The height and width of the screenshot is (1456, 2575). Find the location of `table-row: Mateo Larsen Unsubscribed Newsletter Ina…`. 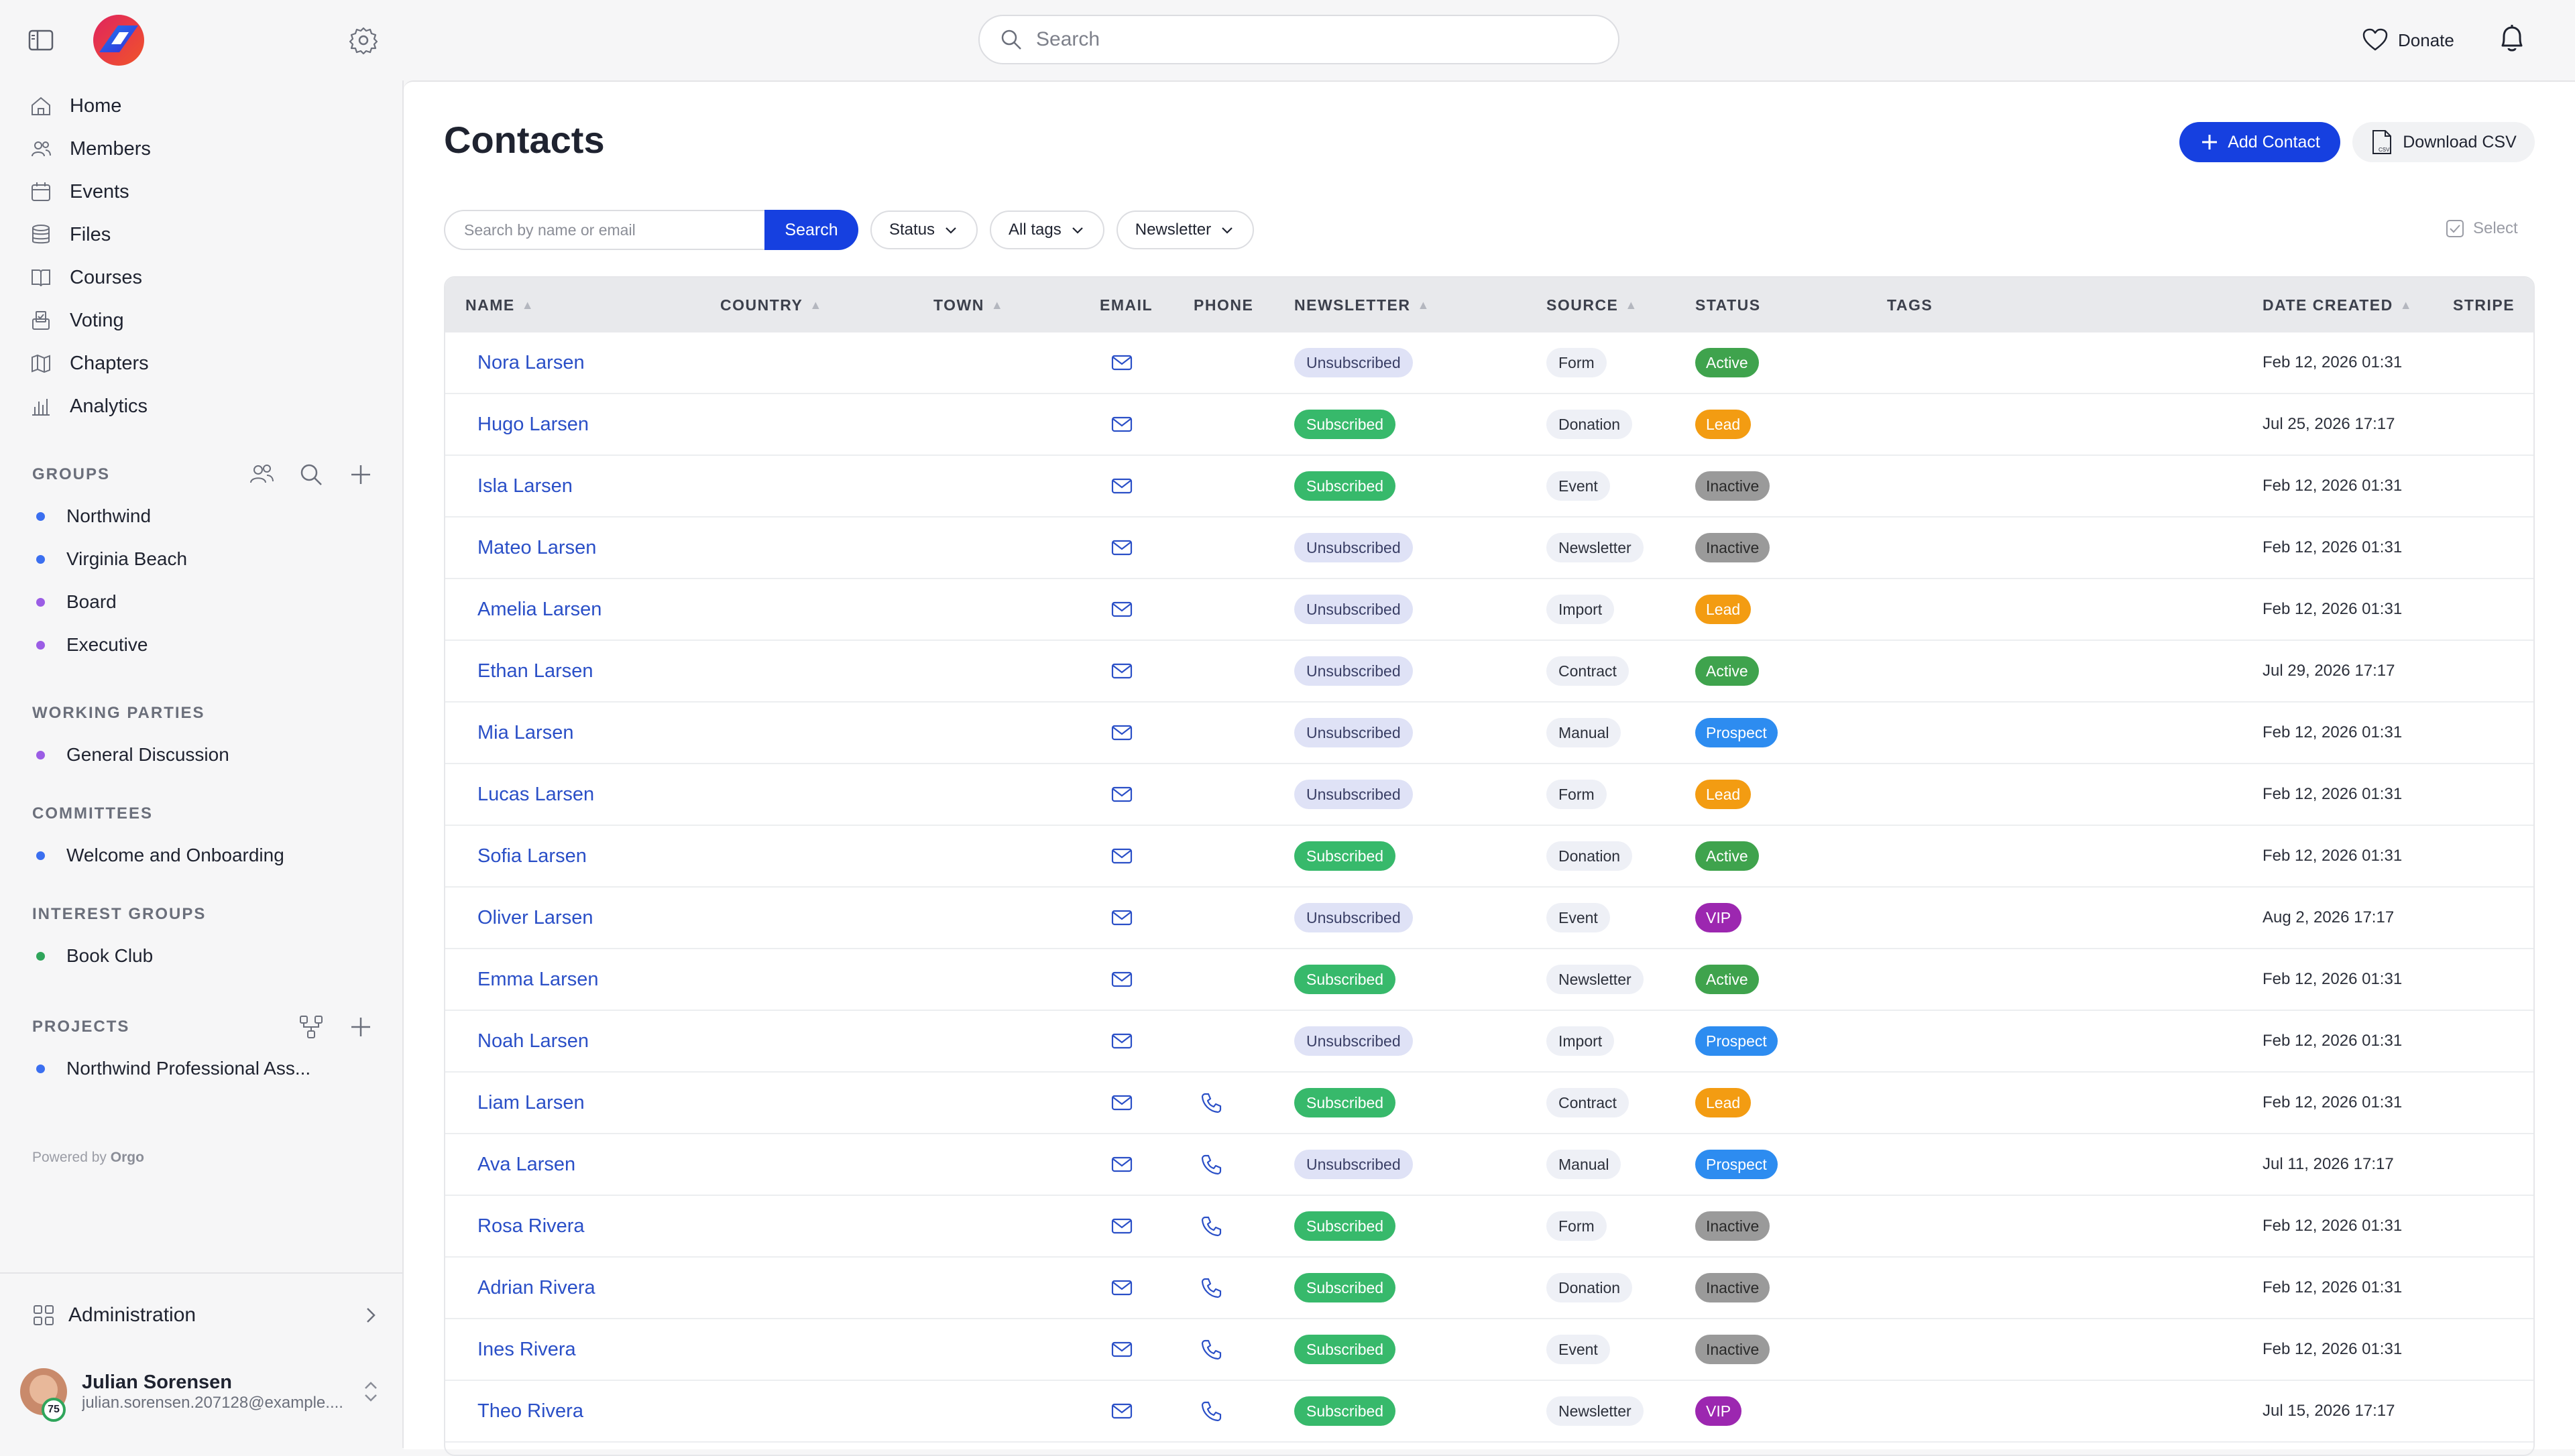

table-row: Mateo Larsen Unsubscribed Newsletter Ina… is located at coordinates (1489, 548).